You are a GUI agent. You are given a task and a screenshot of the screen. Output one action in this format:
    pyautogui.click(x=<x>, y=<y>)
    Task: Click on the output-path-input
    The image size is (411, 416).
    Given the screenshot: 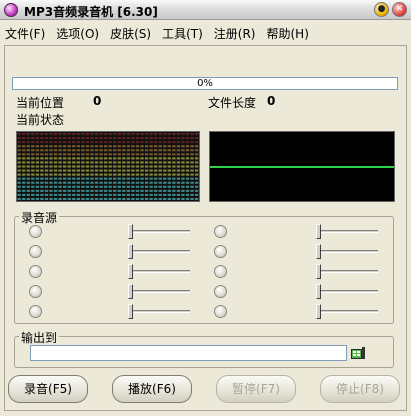 What is the action you would take?
    pyautogui.click(x=188, y=353)
    